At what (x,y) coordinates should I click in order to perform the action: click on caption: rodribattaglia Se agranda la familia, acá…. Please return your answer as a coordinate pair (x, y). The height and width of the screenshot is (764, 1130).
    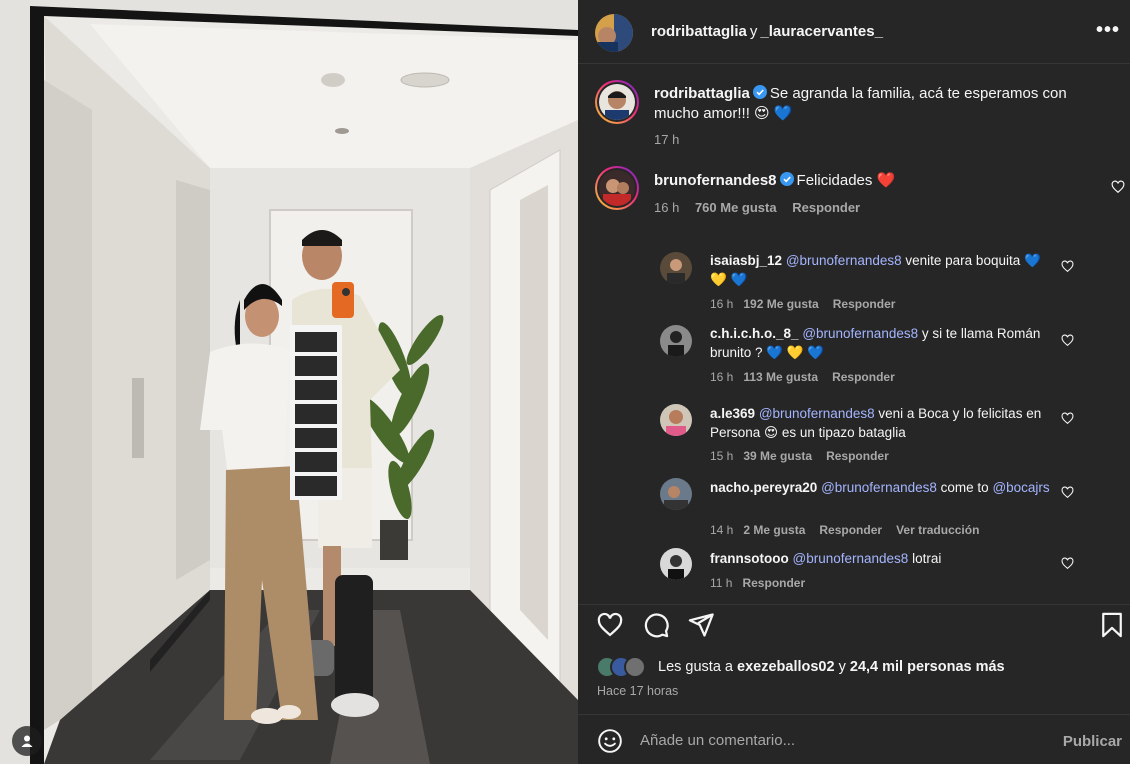
    Looking at the image, I should click on (879, 104).